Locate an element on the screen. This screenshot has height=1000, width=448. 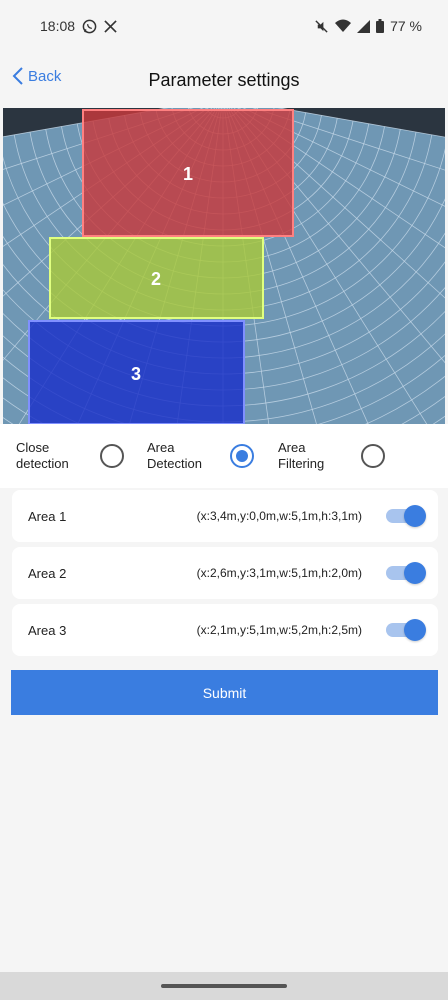
whatsapp-icon is located at coordinates (89, 26).